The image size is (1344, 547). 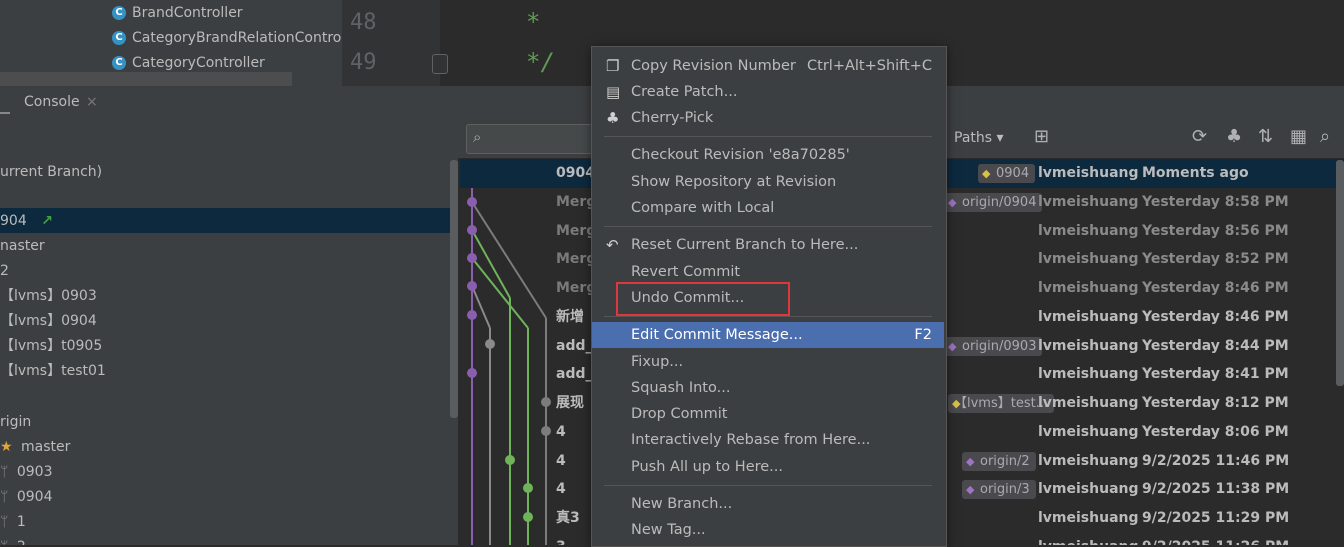 What do you see at coordinates (768, 66) in the screenshot?
I see `menu-item-copy-revision-number: ❐ Copy Revision Number Ctrl+Alt+Shift+C` at bounding box center [768, 66].